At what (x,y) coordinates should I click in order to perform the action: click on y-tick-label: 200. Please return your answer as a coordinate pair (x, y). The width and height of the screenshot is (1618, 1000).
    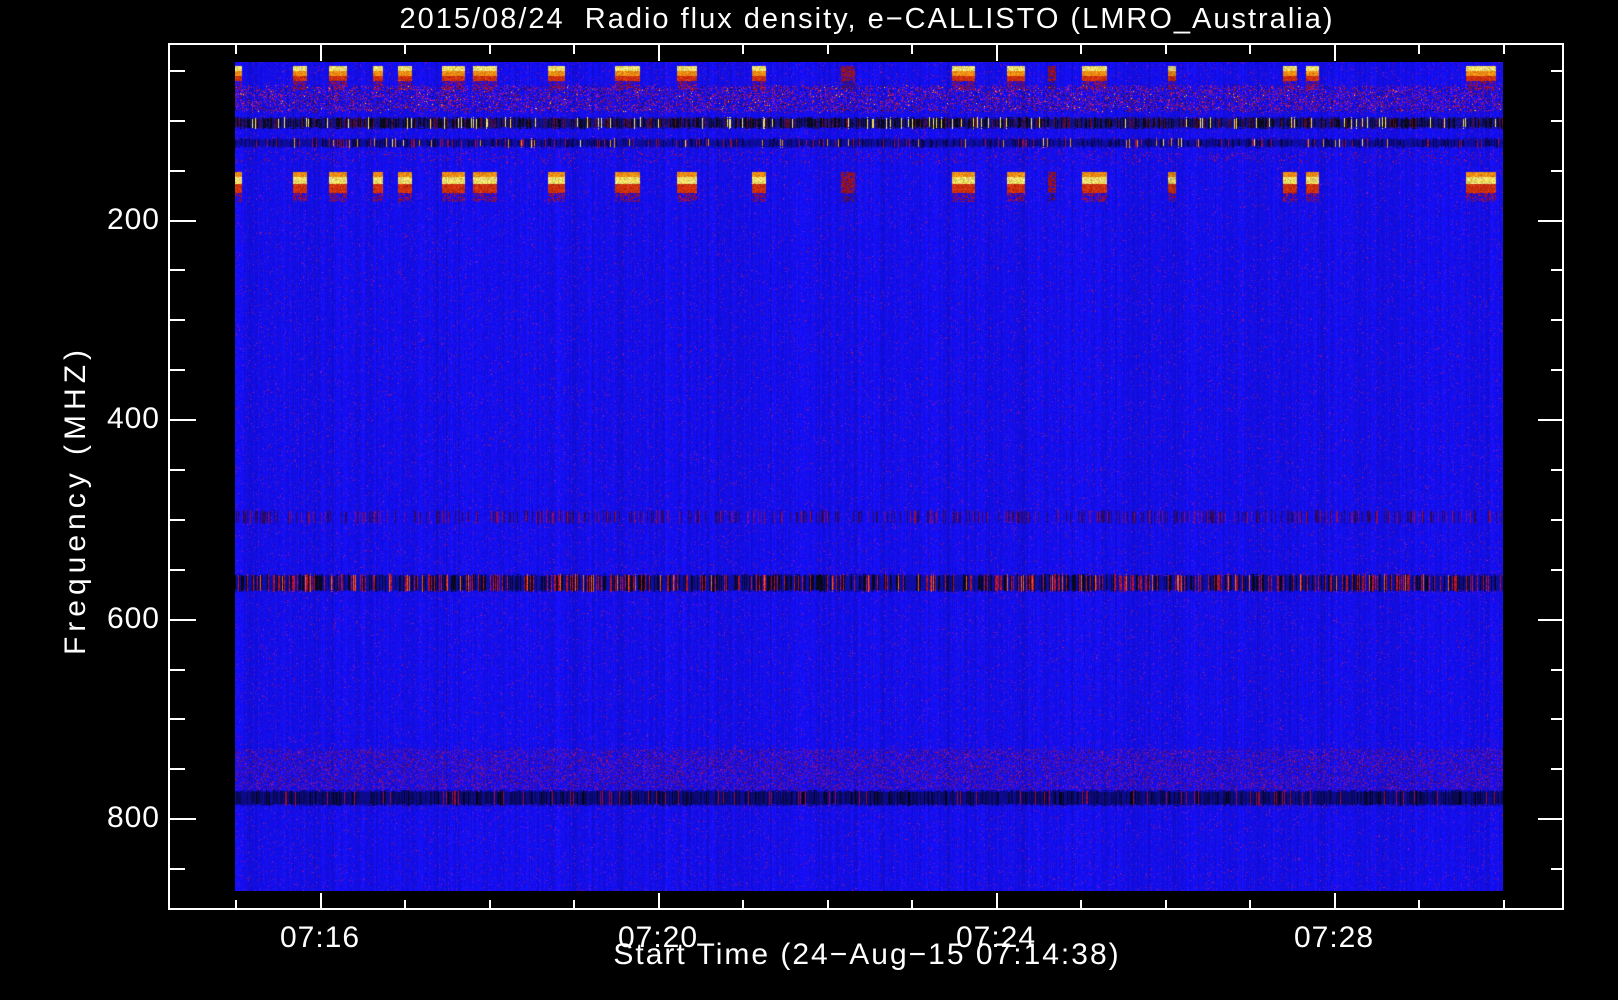
    Looking at the image, I should click on (133, 219).